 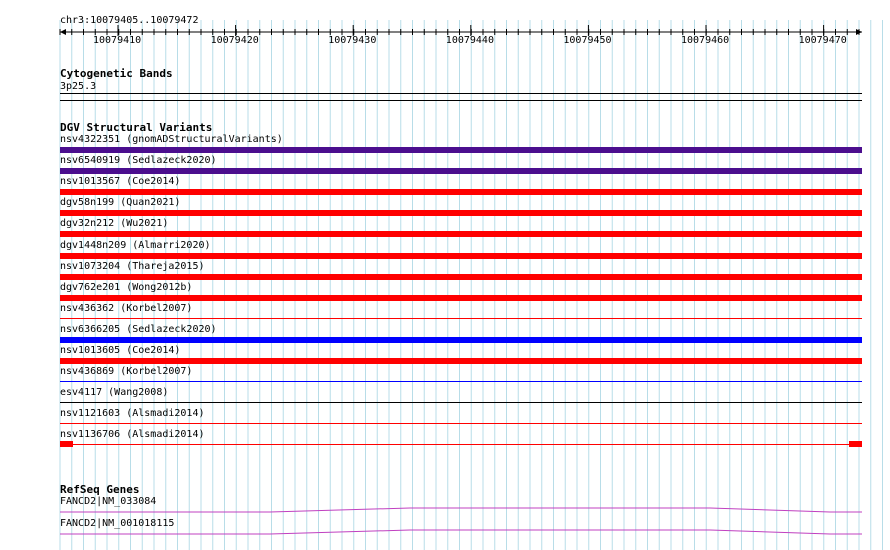 I want to click on cytoband-bar, so click(x=461, y=93).